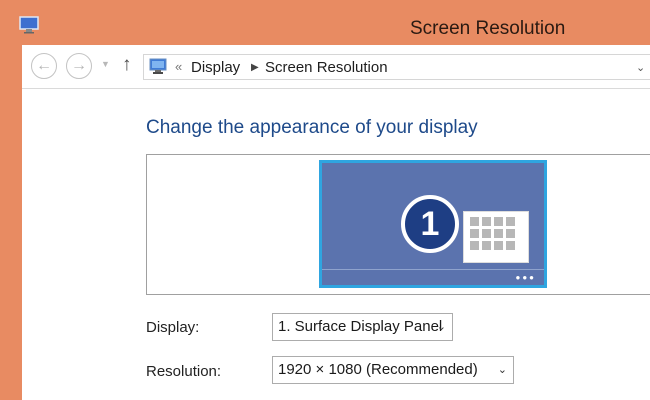 Image resolution: width=650 pixels, height=400 pixels. I want to click on start-screen-tiles-icon, so click(496, 237).